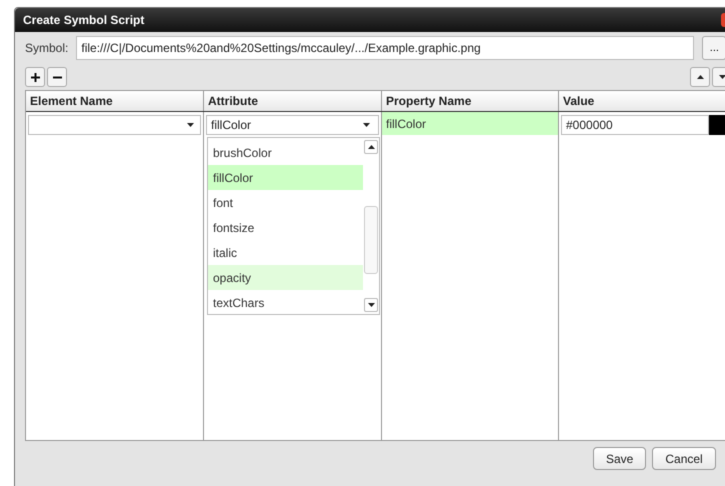 This screenshot has height=486, width=725. I want to click on move-up-button, so click(700, 77).